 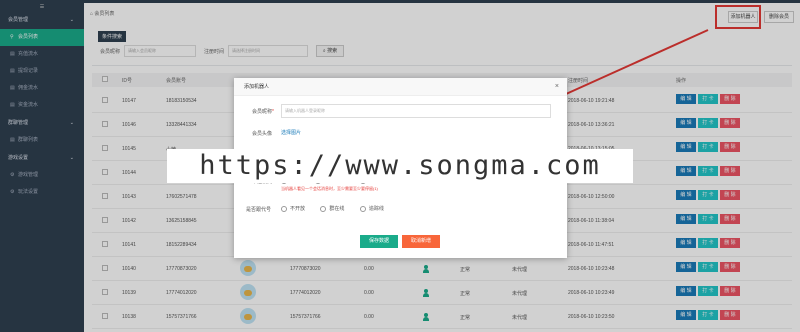 I want to click on agent-option: 不开放, so click(x=293, y=208).